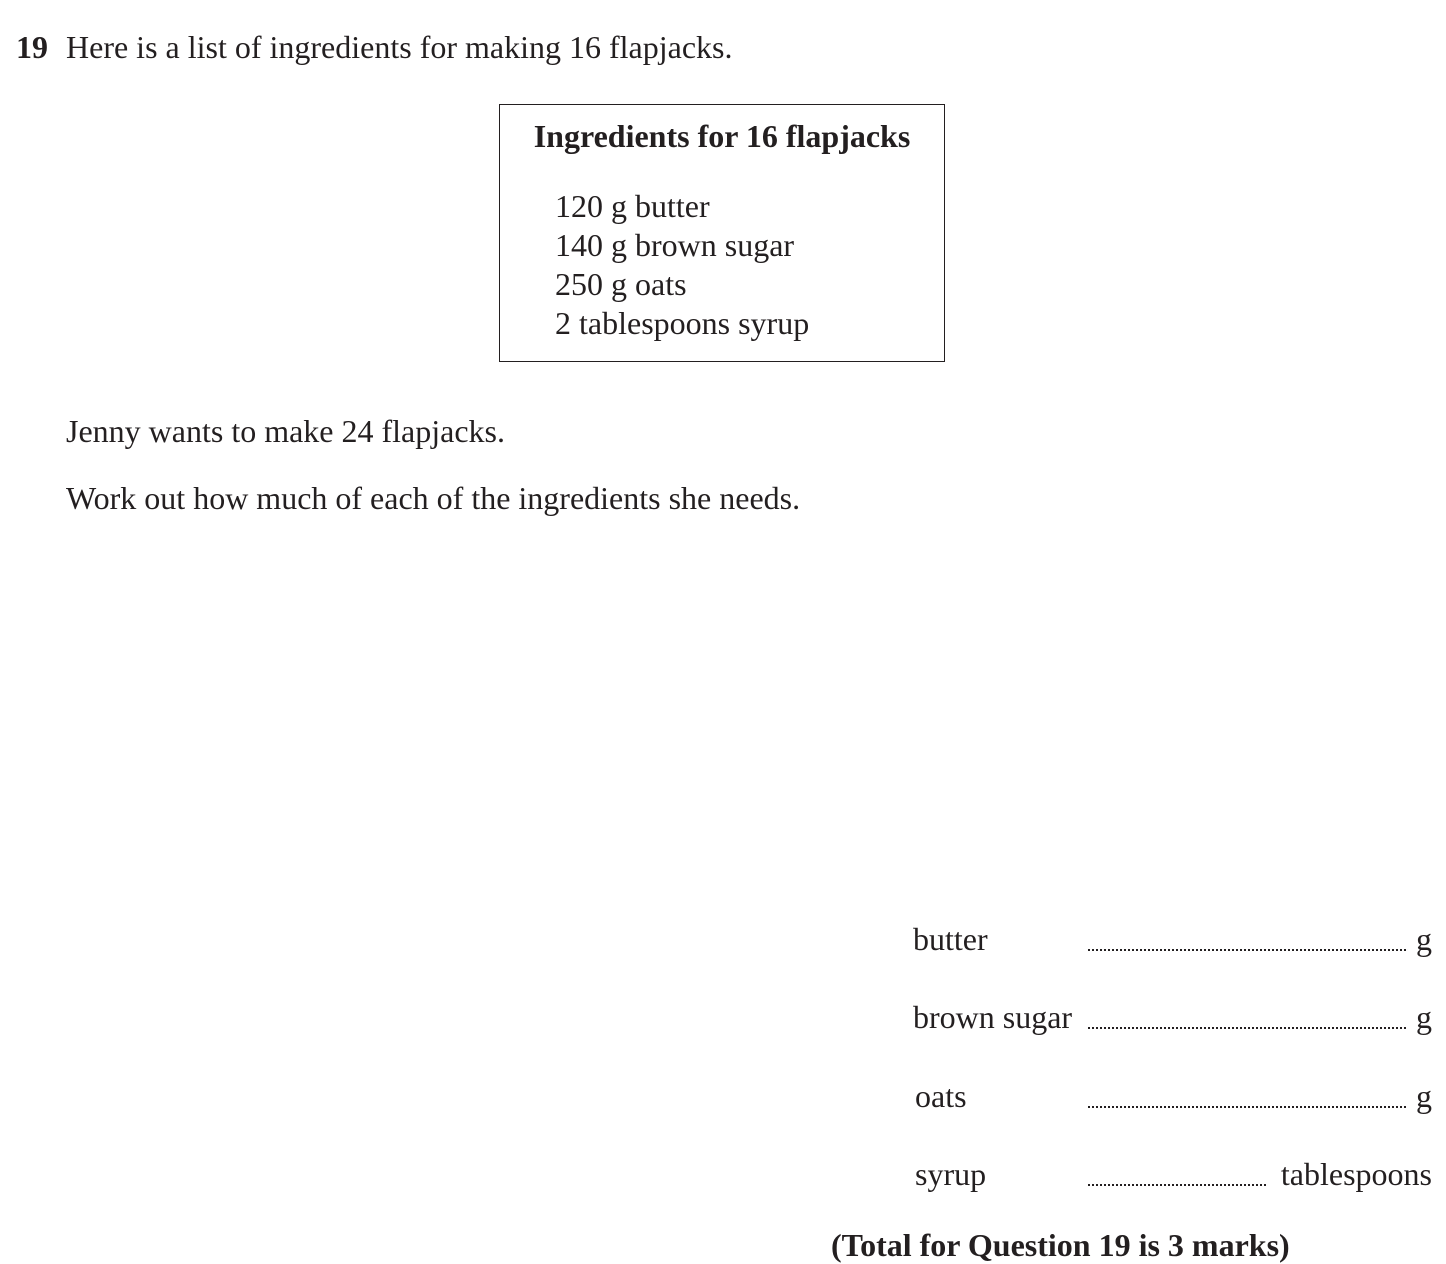 This screenshot has width=1446, height=1264. Describe the element at coordinates (723, 1018) in the screenshot. I see `answer-row-brown-sugar: brown sugar g` at that location.